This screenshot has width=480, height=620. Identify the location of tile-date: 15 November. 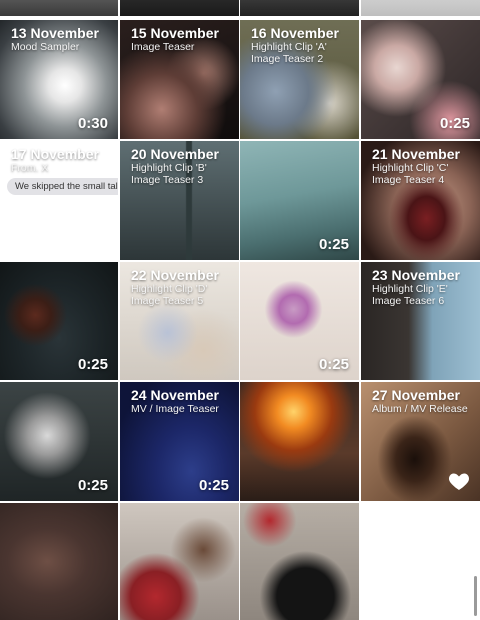
(175, 33).